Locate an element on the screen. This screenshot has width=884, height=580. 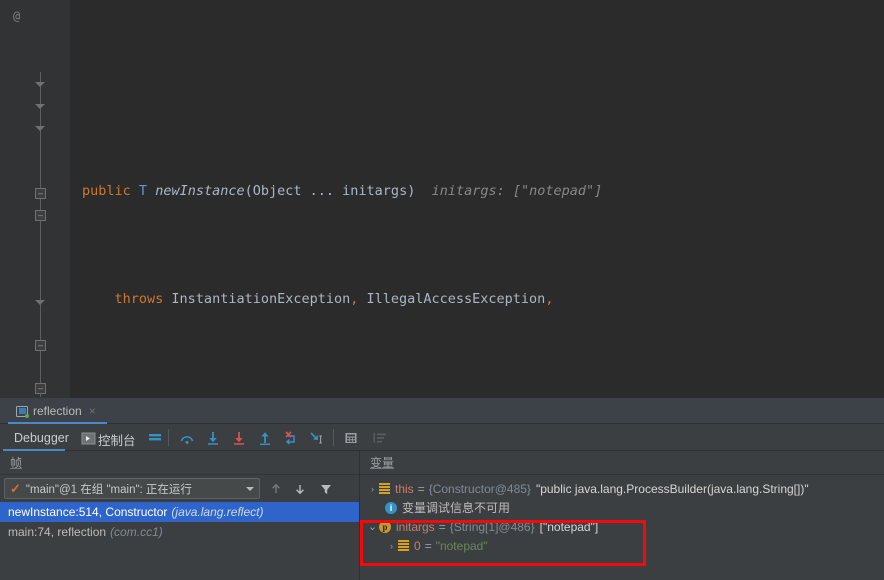
frame-row: main:74, reflection (com.cc1) is located at coordinates (179, 532).